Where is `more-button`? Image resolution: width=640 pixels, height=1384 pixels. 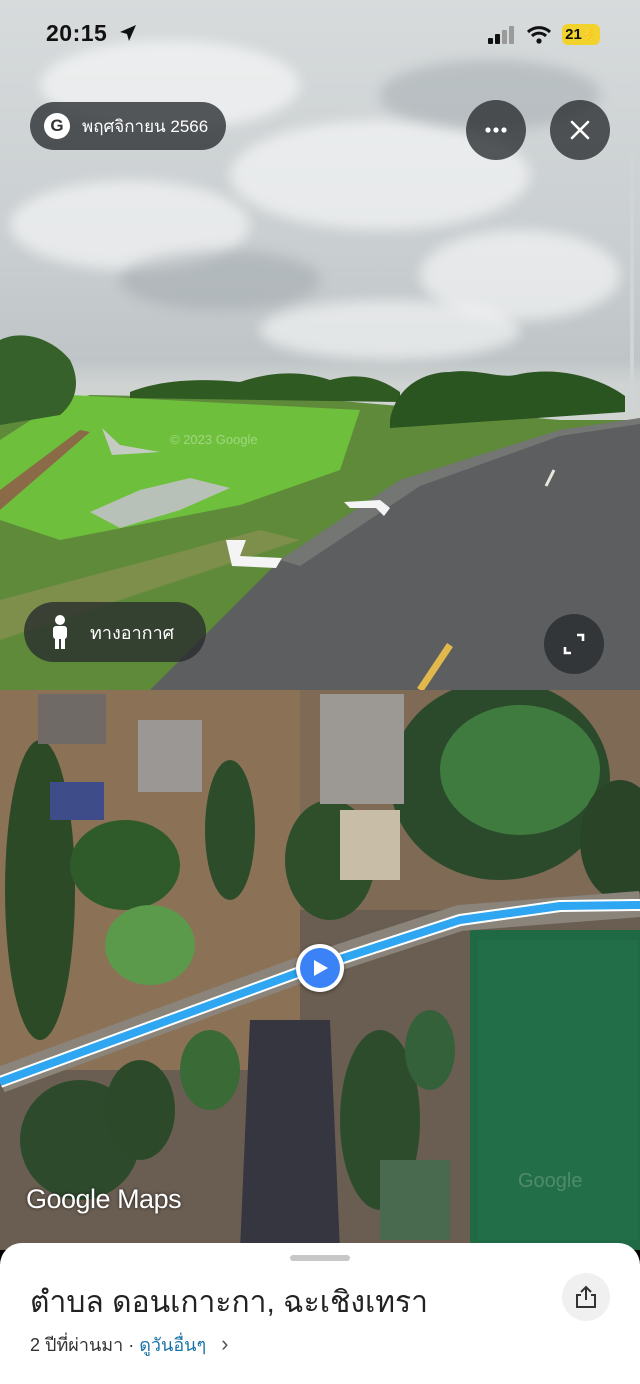
more-button is located at coordinates (496, 130).